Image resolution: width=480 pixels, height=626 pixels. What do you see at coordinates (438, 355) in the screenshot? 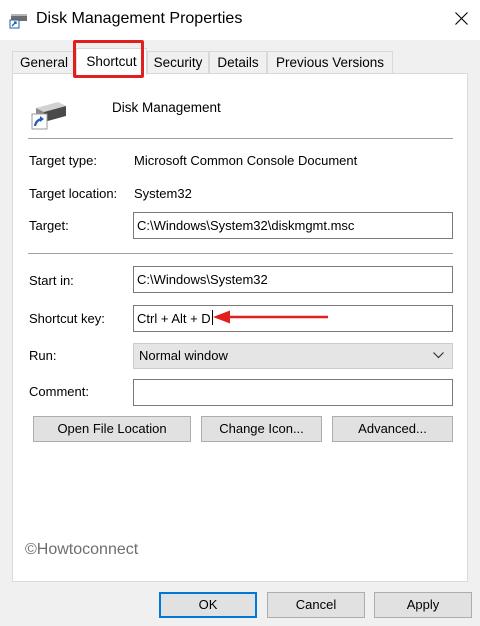
I see `chevron-down-icon` at bounding box center [438, 355].